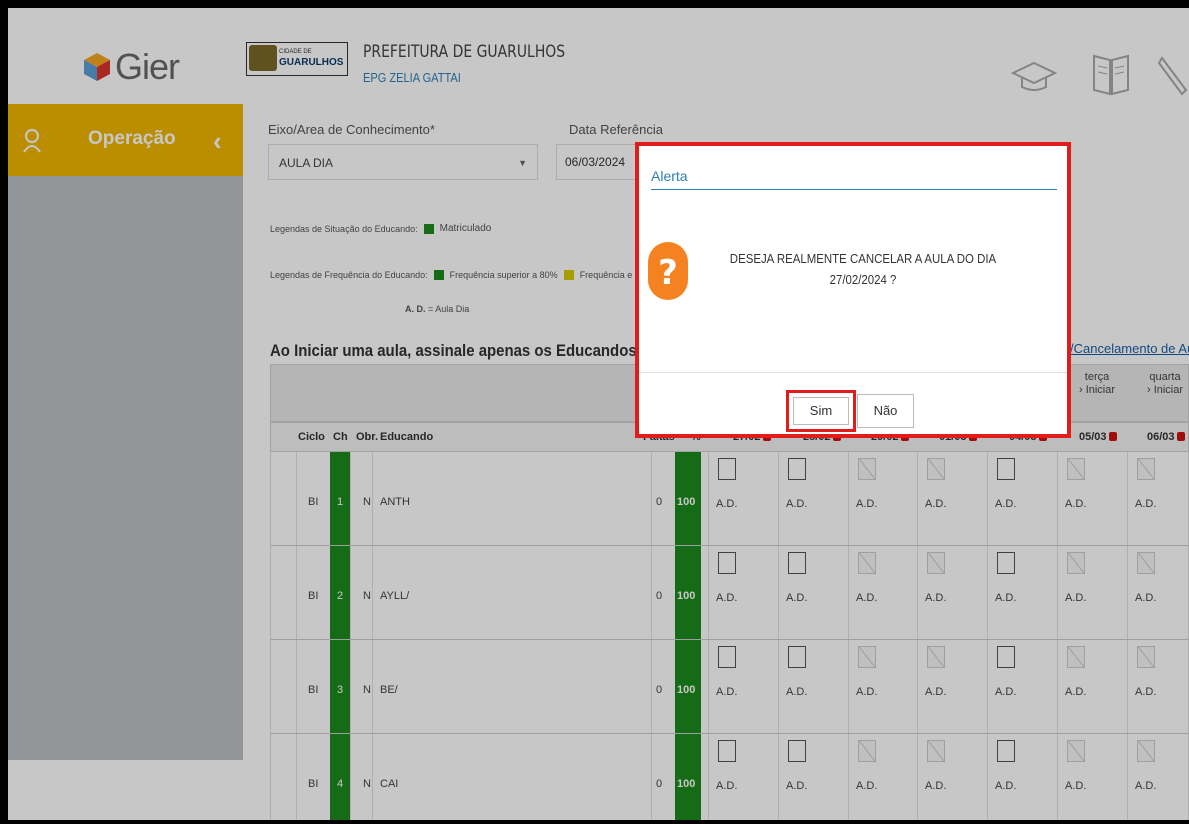 This screenshot has height=824, width=1189. I want to click on sim-button-highlight: Sim, so click(821, 411).